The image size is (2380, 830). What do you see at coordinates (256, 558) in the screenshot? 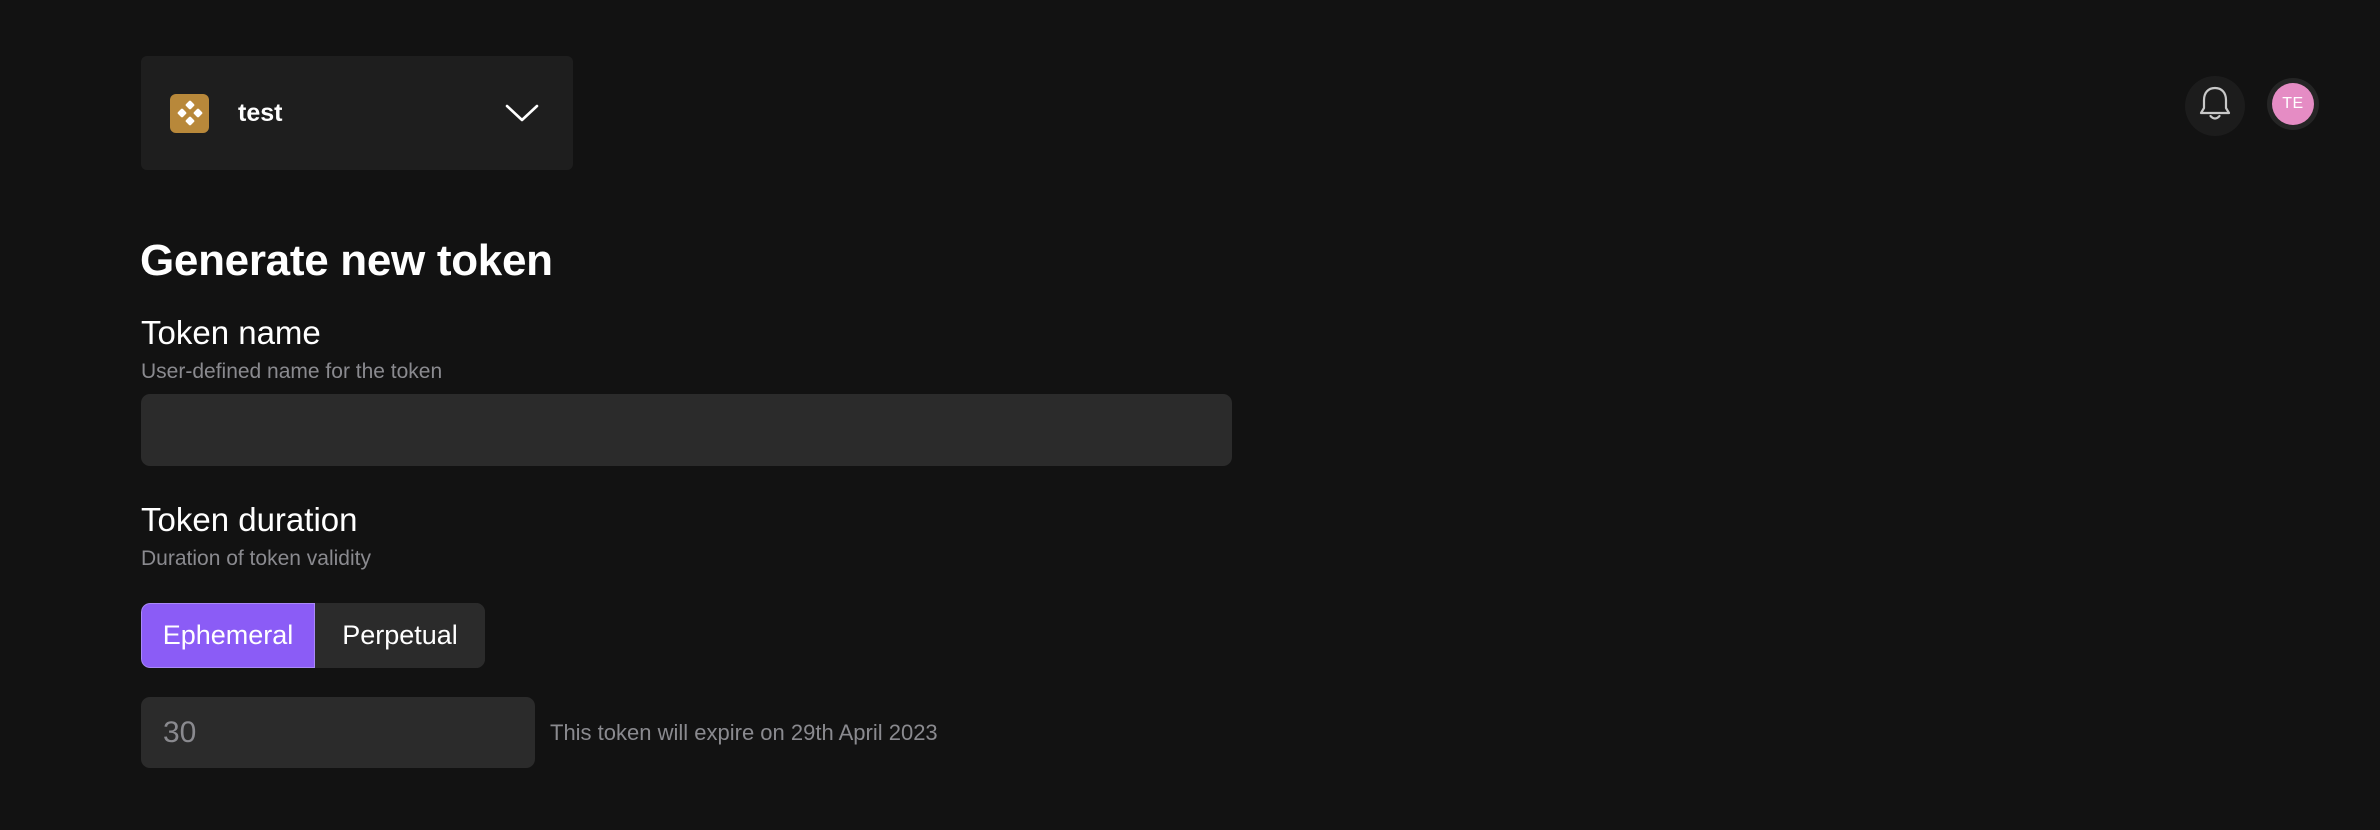
I see `token-duration-help: Duration of token validity` at bounding box center [256, 558].